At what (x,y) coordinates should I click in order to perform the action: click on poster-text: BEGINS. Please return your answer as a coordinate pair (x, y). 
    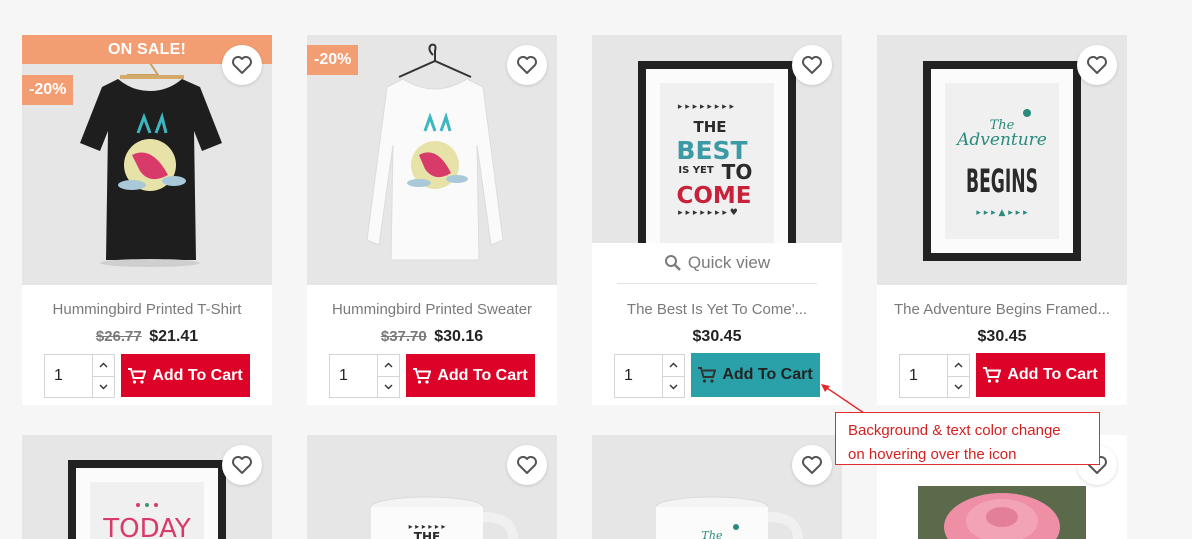
    Looking at the image, I should click on (1002, 181).